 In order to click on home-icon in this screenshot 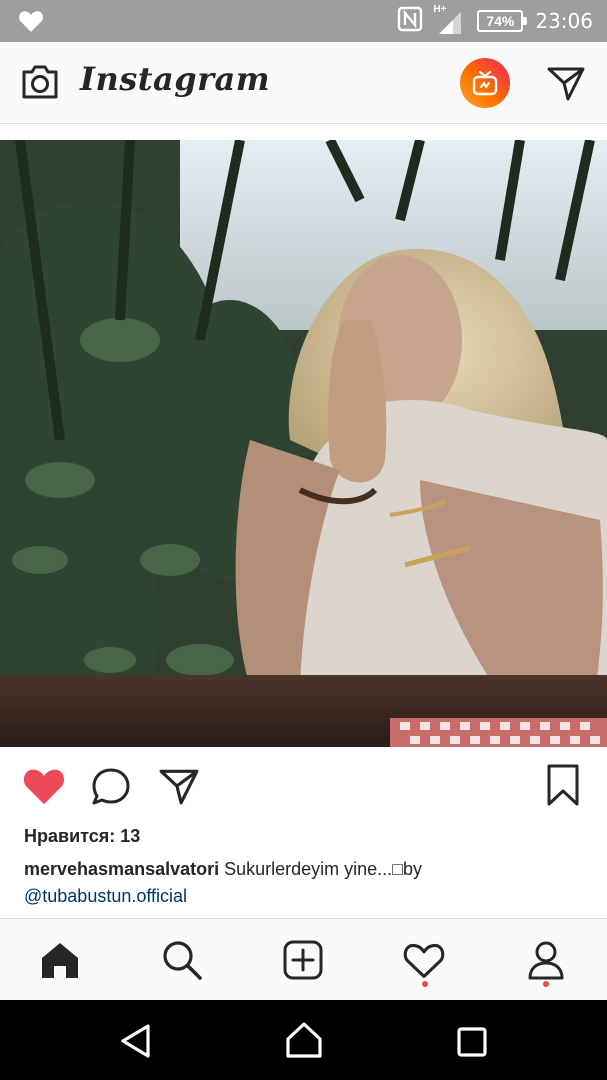, I will do `click(60, 960)`.